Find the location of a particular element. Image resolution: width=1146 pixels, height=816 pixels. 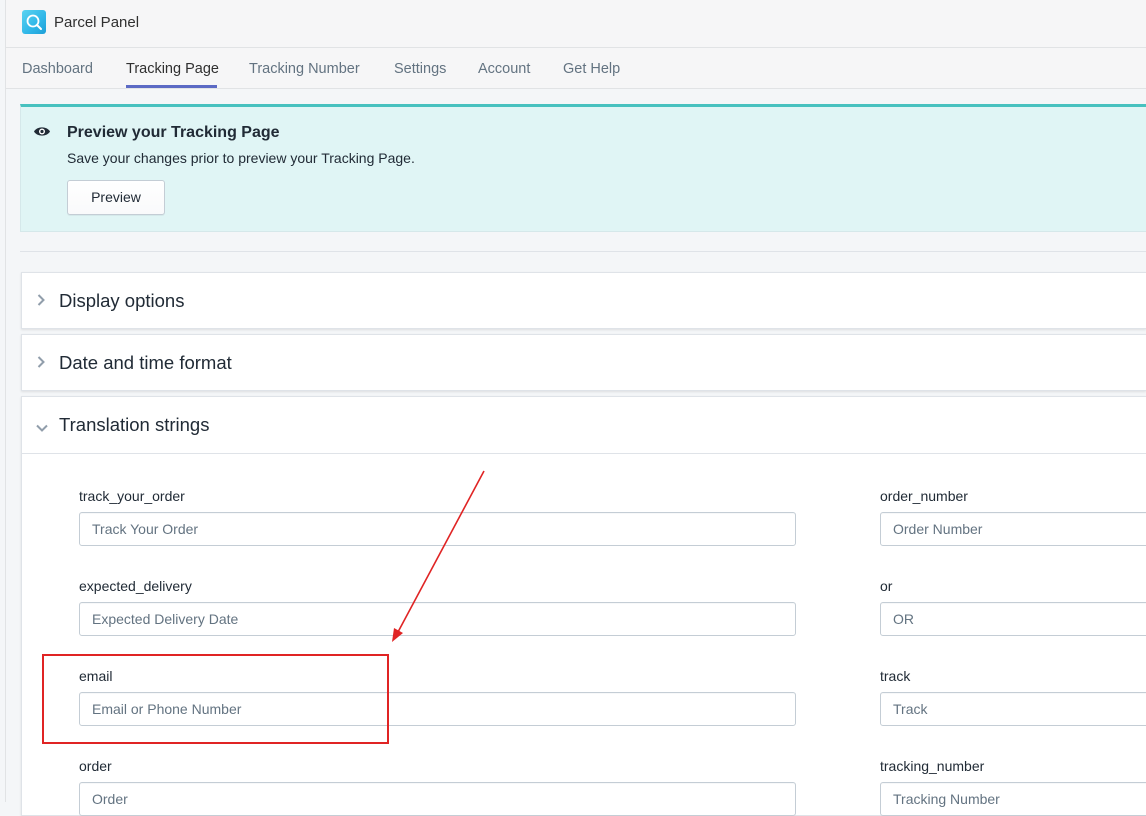

order-number-input is located at coordinates (1013, 529).